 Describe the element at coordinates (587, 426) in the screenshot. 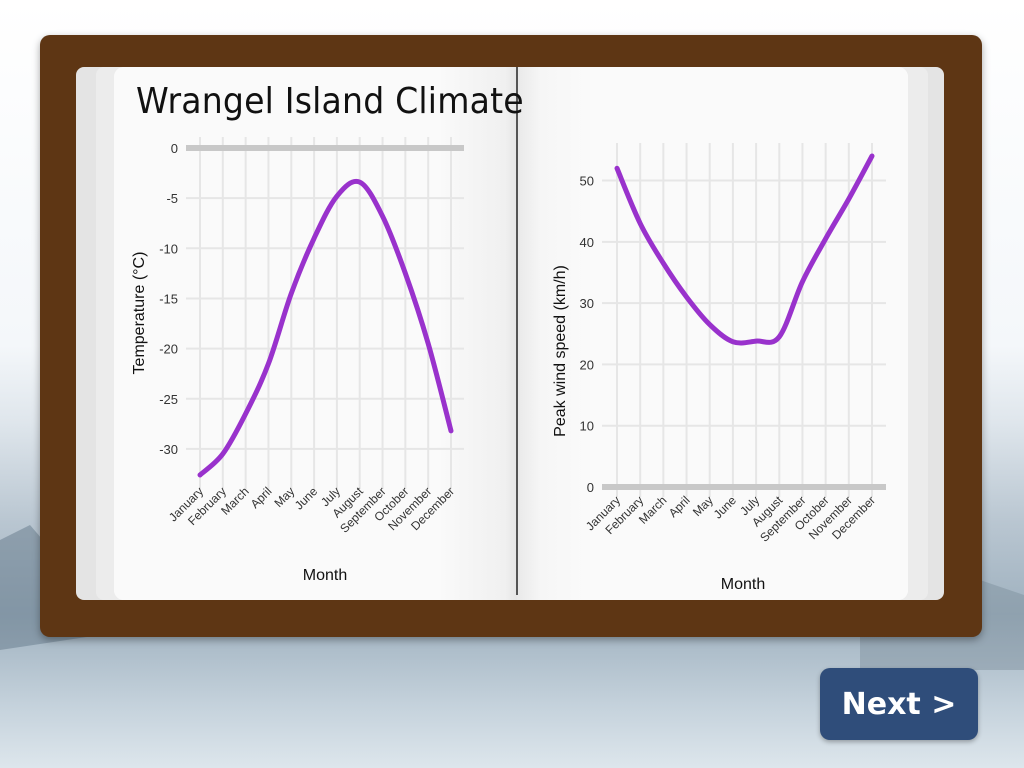

I see `wind-speed-y-tick-label: 10` at that location.